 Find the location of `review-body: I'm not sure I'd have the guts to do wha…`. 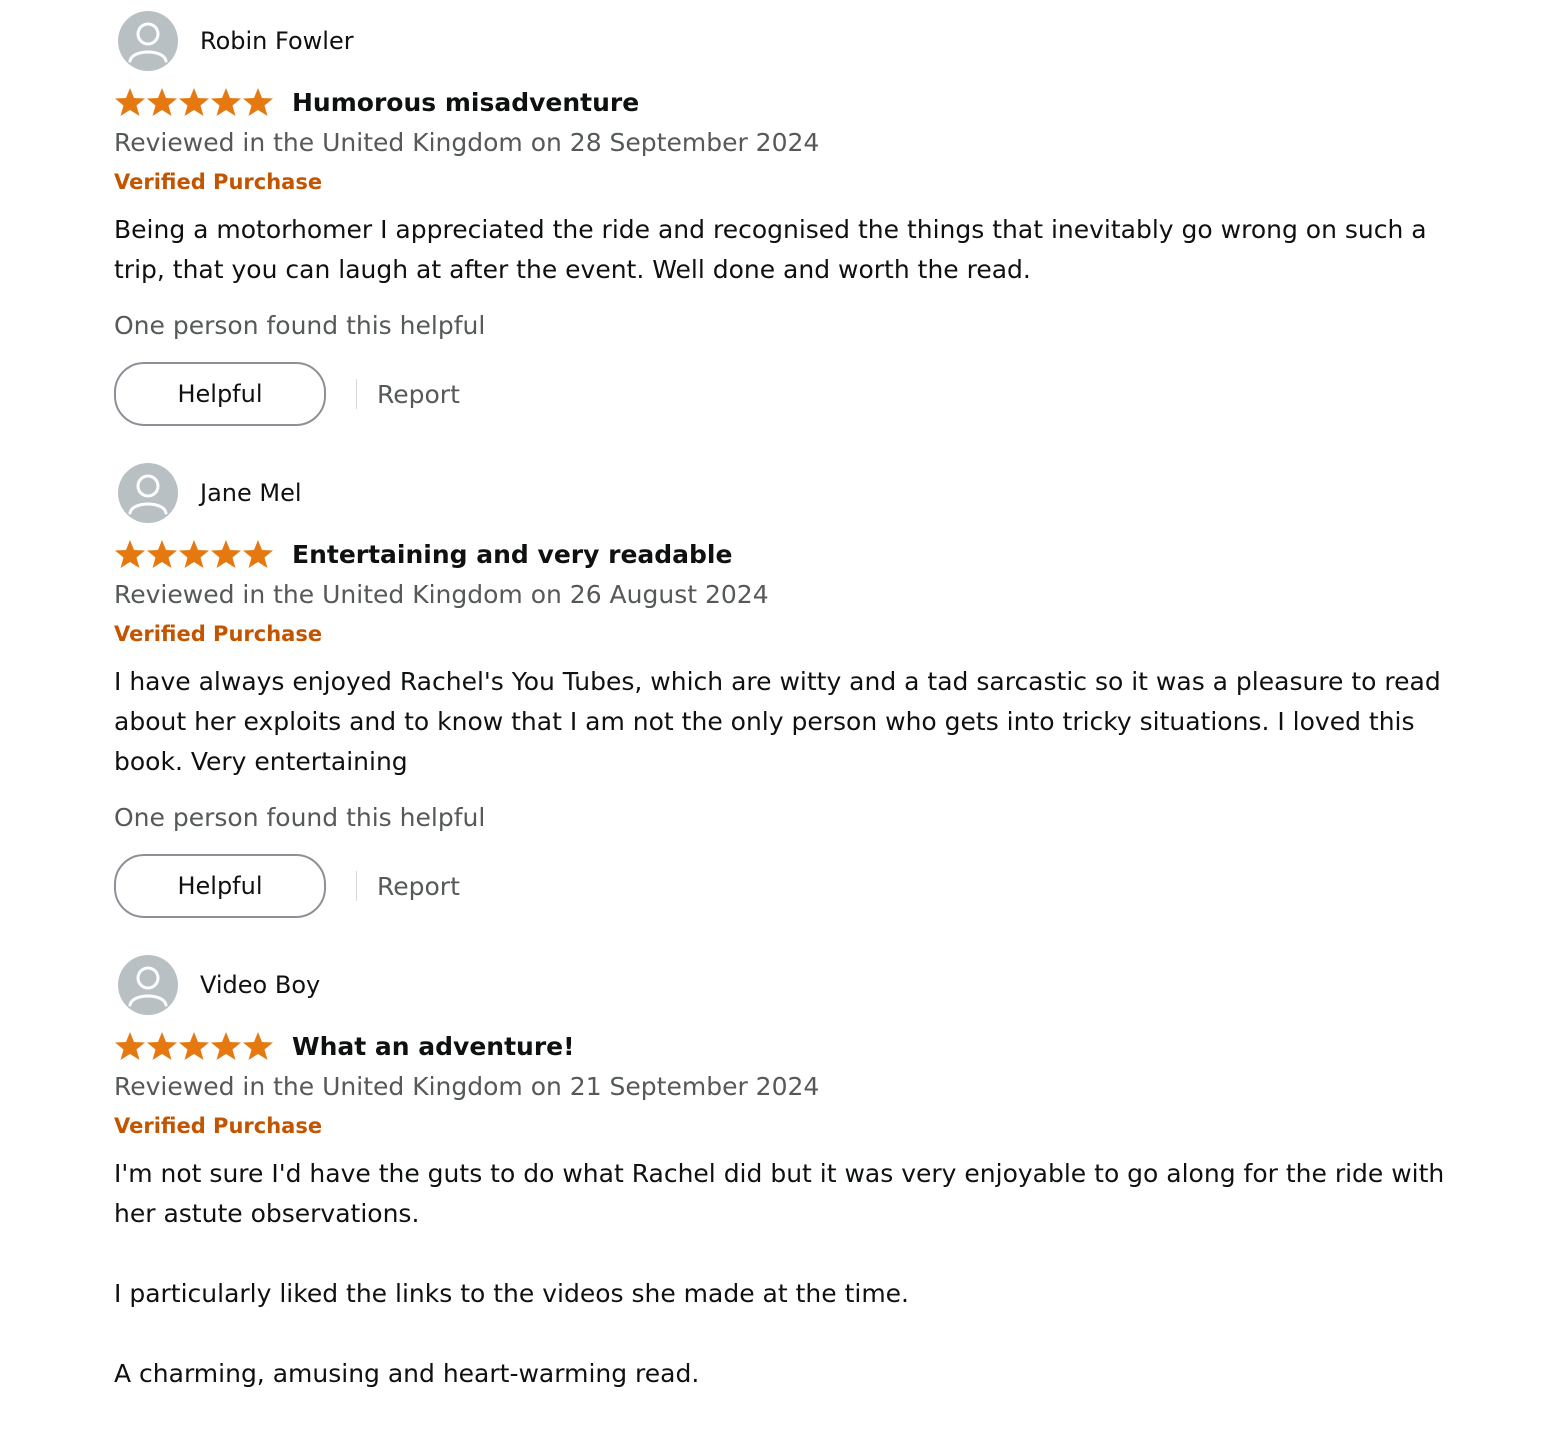

review-body: I'm not sure I'd have the guts to do wha… is located at coordinates (779, 1273).